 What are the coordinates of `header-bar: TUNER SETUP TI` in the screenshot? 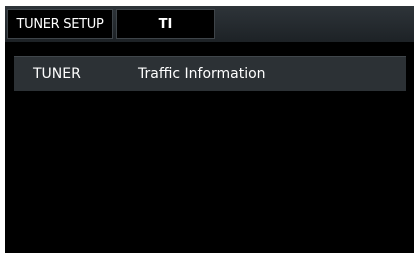 It's located at (209, 24).